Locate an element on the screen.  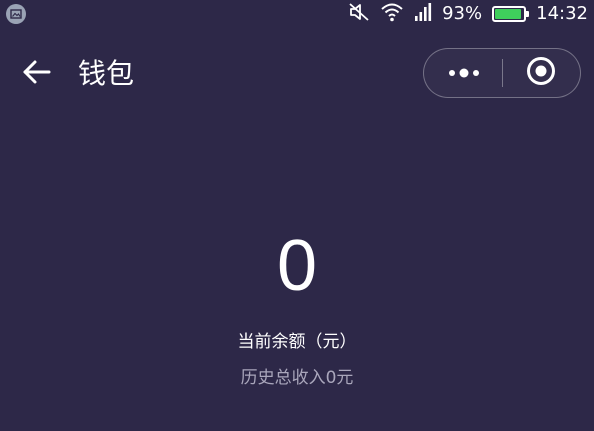
battery-fill is located at coordinates (508, 14).